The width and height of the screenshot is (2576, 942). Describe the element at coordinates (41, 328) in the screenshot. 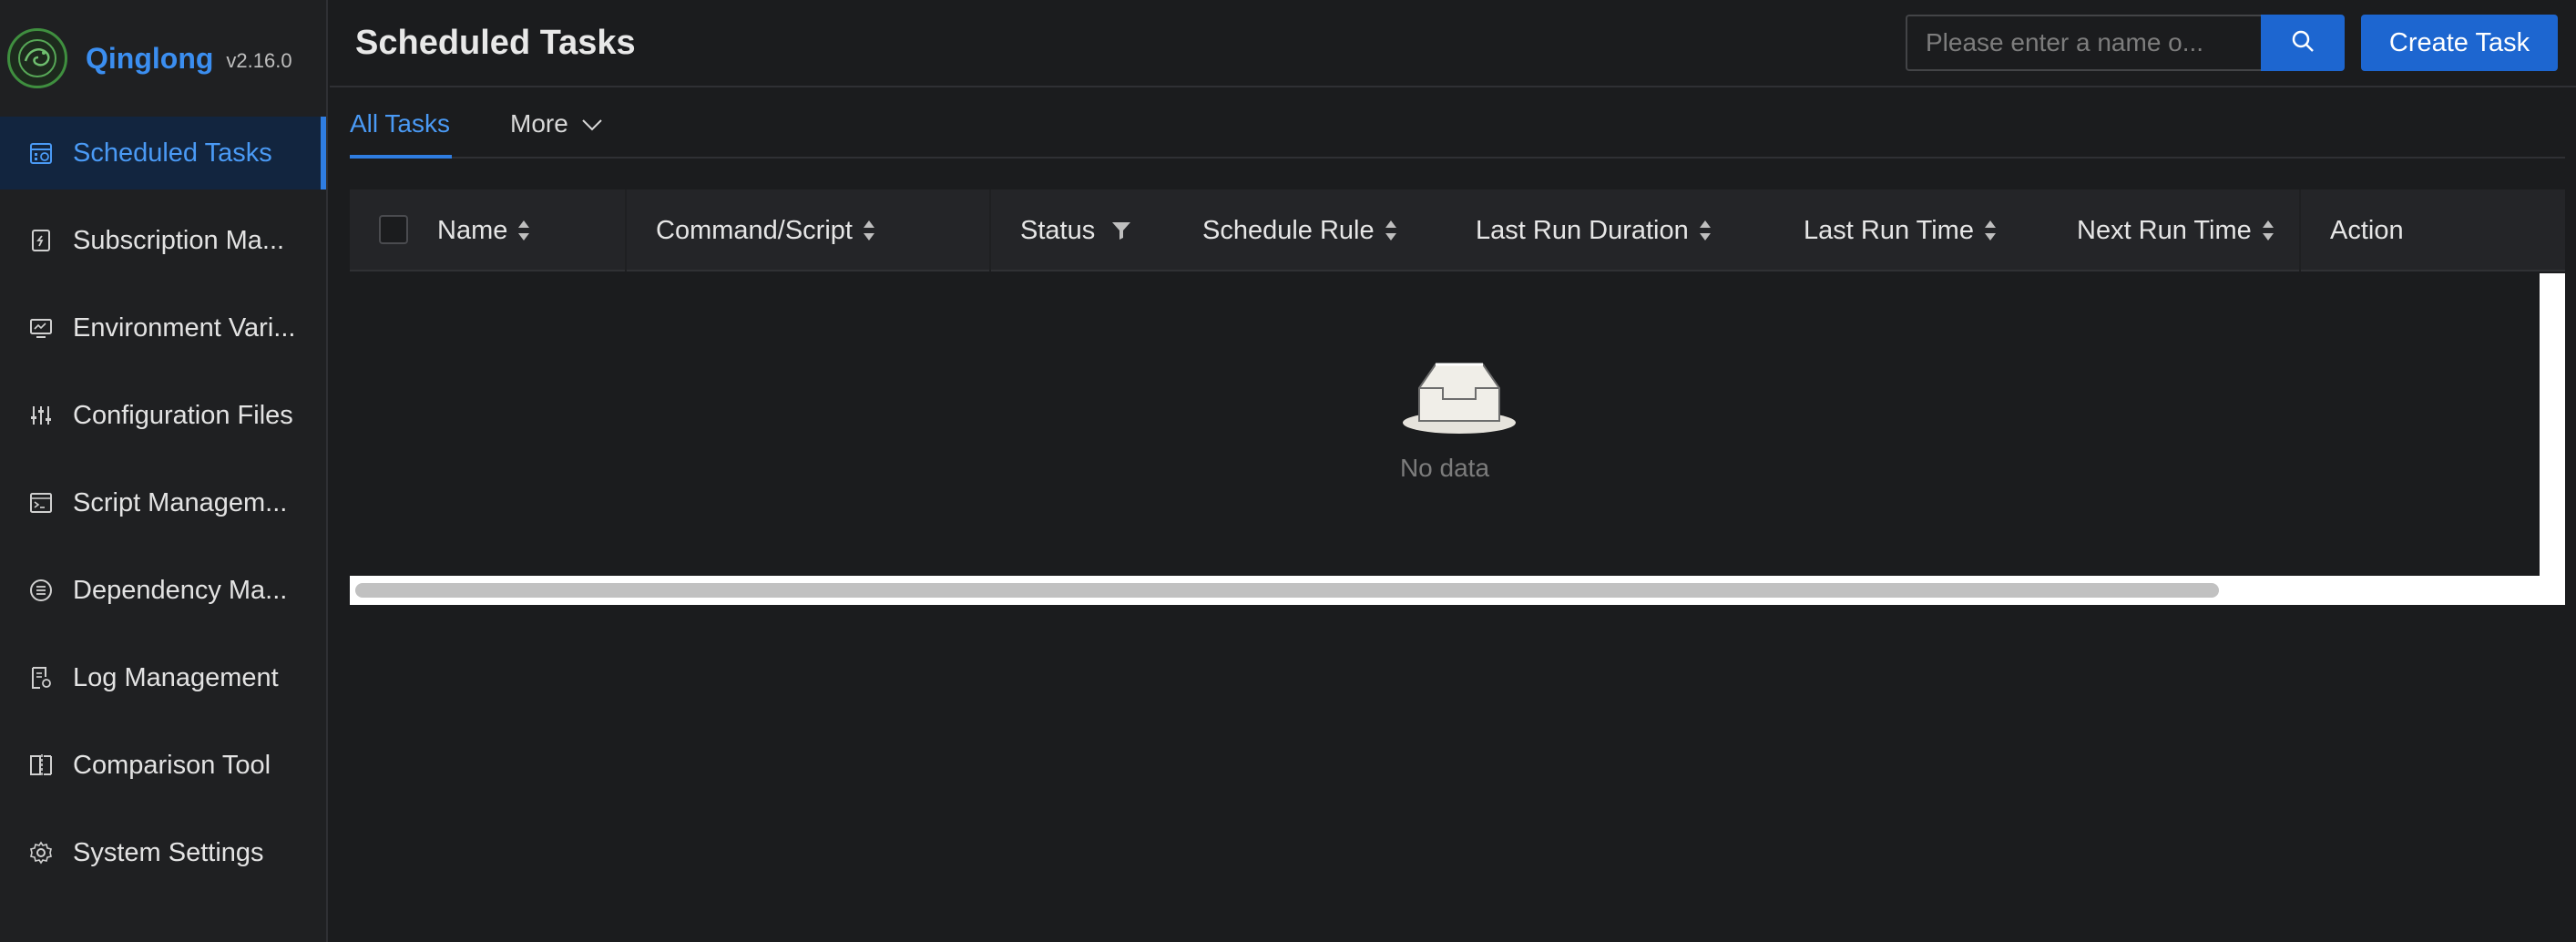

I see `monitor-icon` at that location.